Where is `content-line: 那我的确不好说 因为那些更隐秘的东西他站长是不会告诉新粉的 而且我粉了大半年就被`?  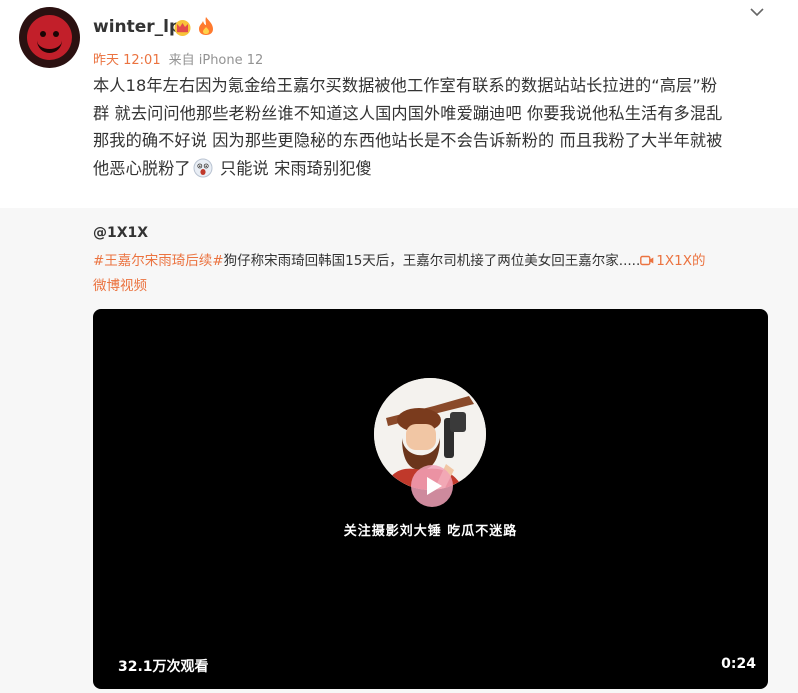 content-line: 那我的确不好说 因为那些更隐秘的东西他站长是不会告诉新粉的 而且我粉了大半年就被 is located at coordinates (408, 140).